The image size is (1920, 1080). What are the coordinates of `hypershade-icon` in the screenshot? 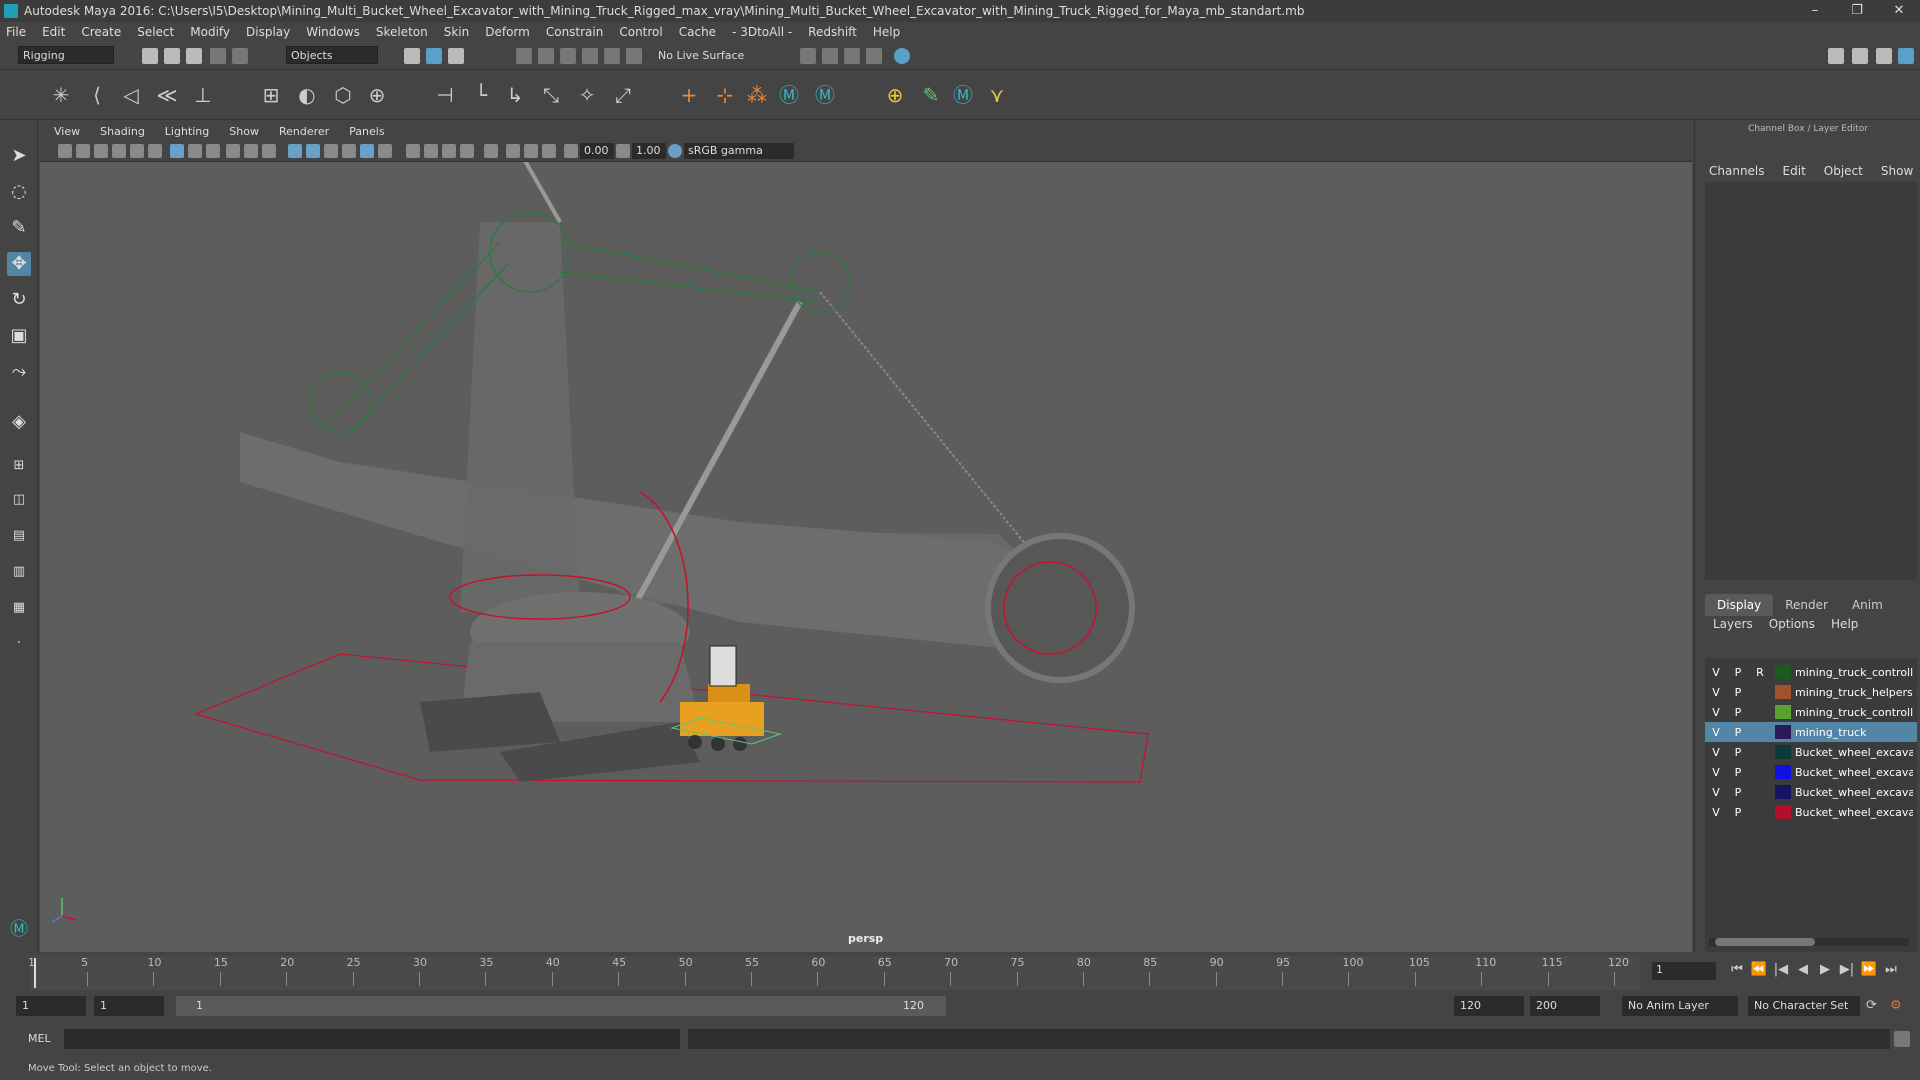 It's located at (902, 56).